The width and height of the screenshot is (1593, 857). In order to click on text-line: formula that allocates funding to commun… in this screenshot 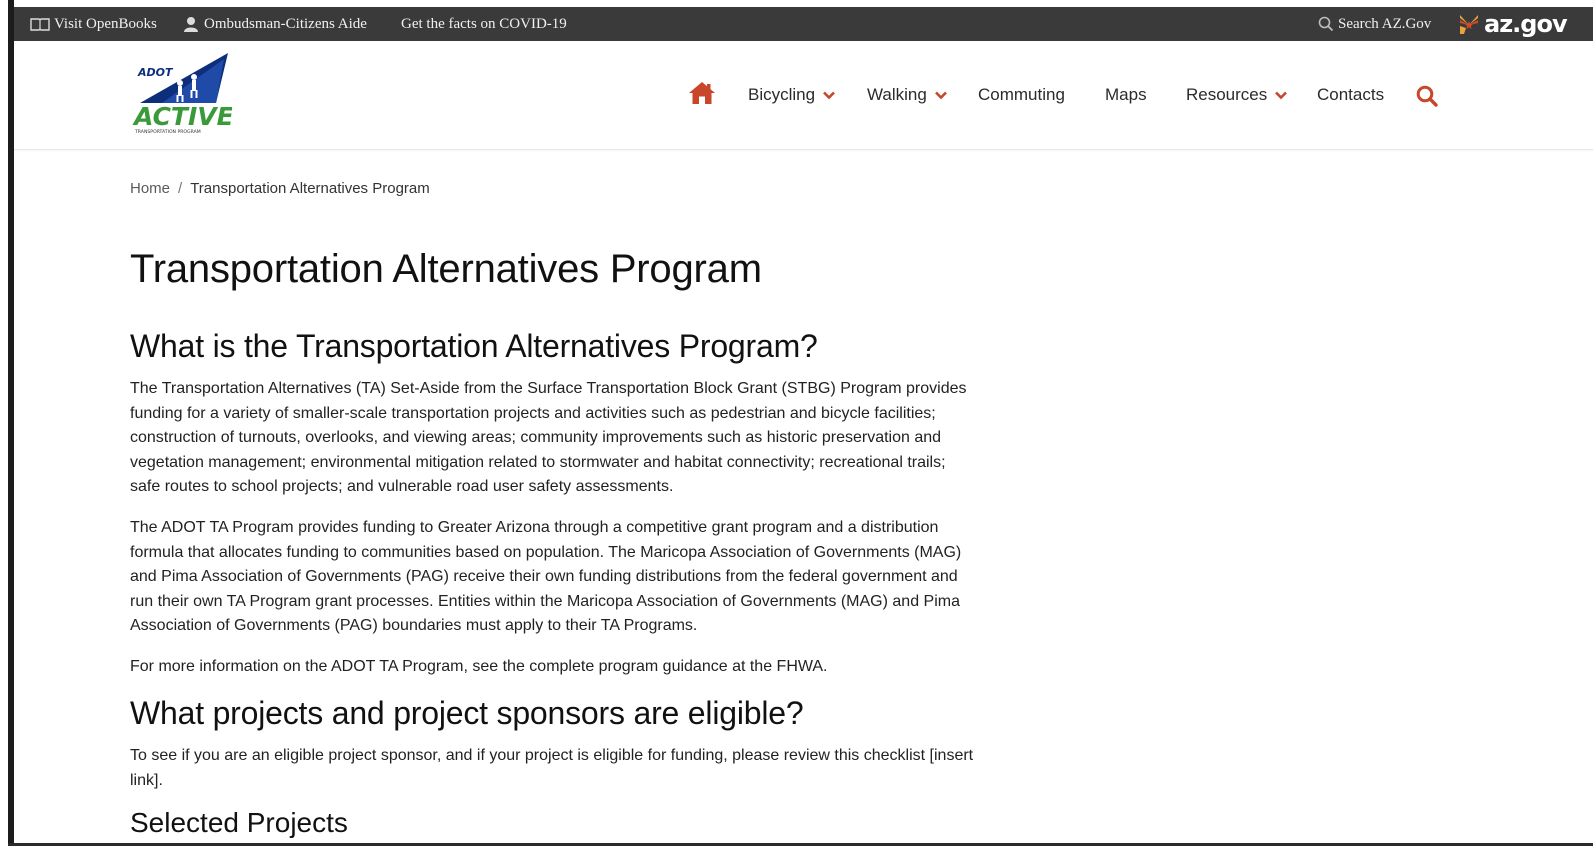, I will do `click(546, 552)`.